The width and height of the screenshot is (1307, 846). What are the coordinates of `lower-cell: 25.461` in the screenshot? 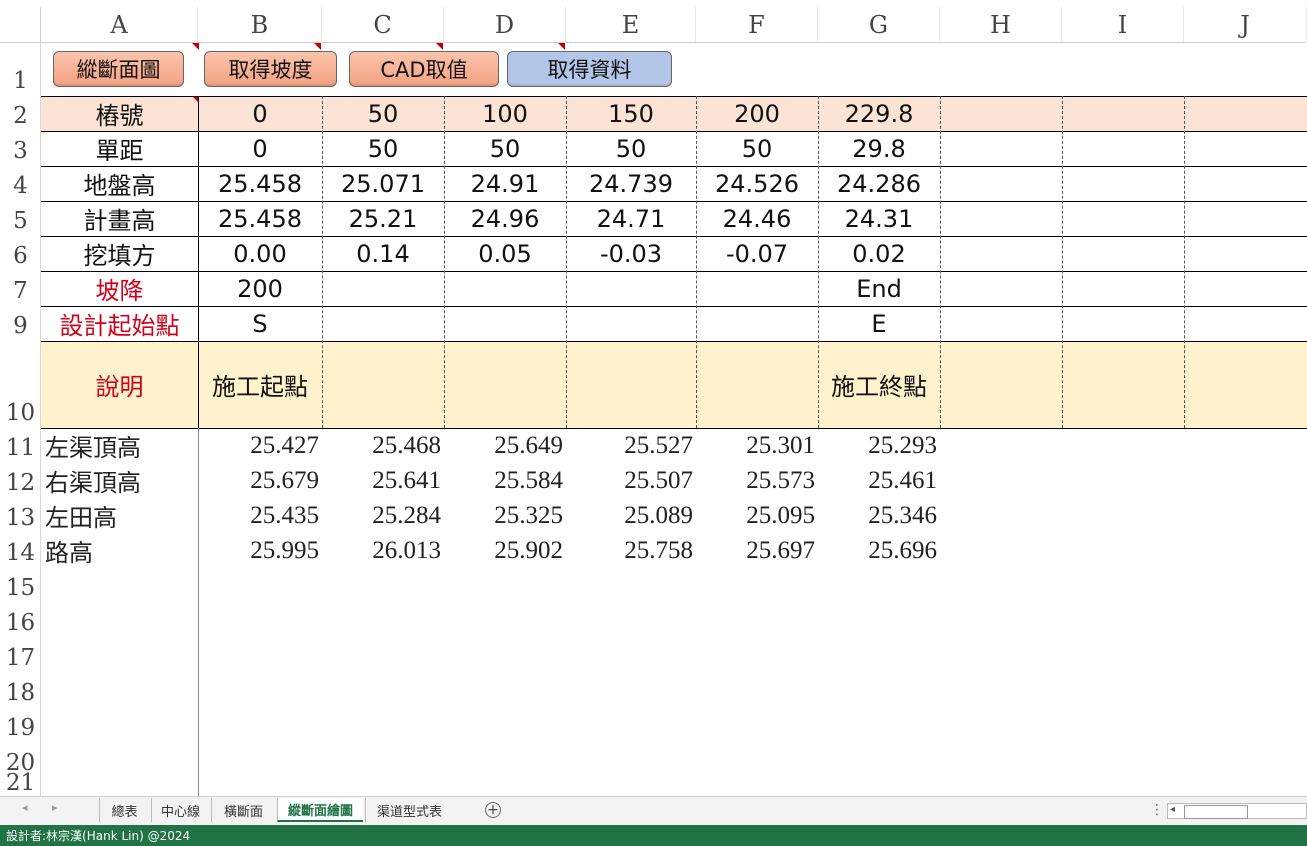 It's located at (877, 480).